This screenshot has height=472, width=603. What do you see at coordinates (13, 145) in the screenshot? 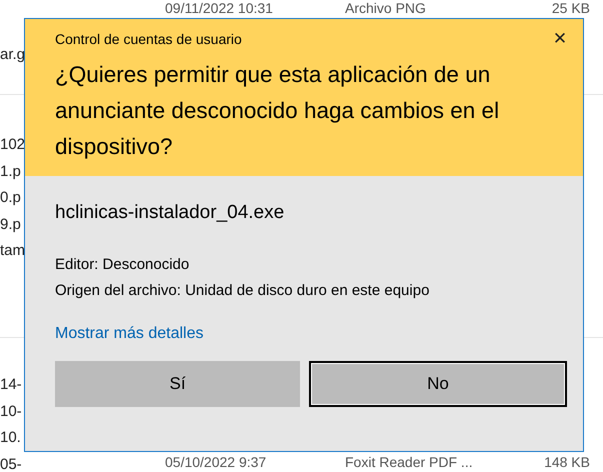
I see `file-name: 102` at bounding box center [13, 145].